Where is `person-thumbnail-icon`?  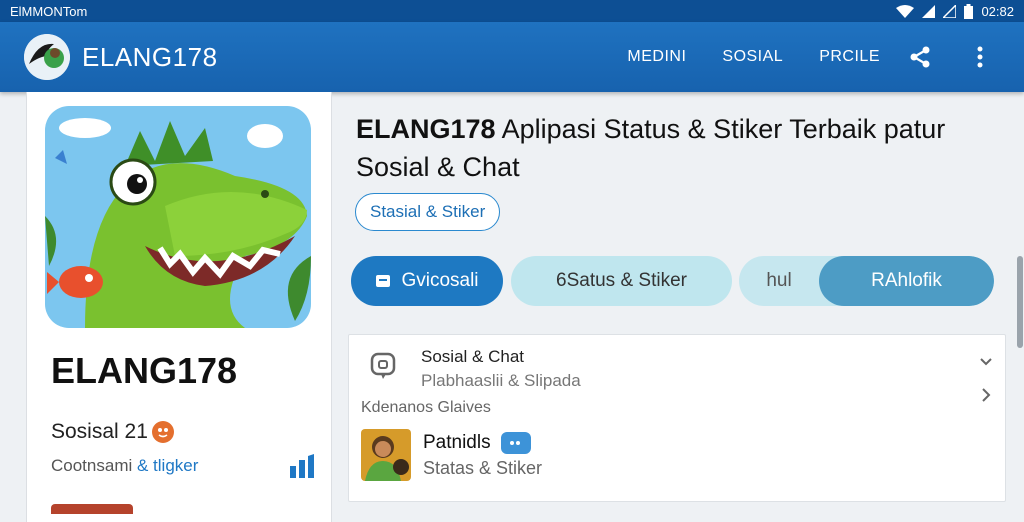 person-thumbnail-icon is located at coordinates (386, 455).